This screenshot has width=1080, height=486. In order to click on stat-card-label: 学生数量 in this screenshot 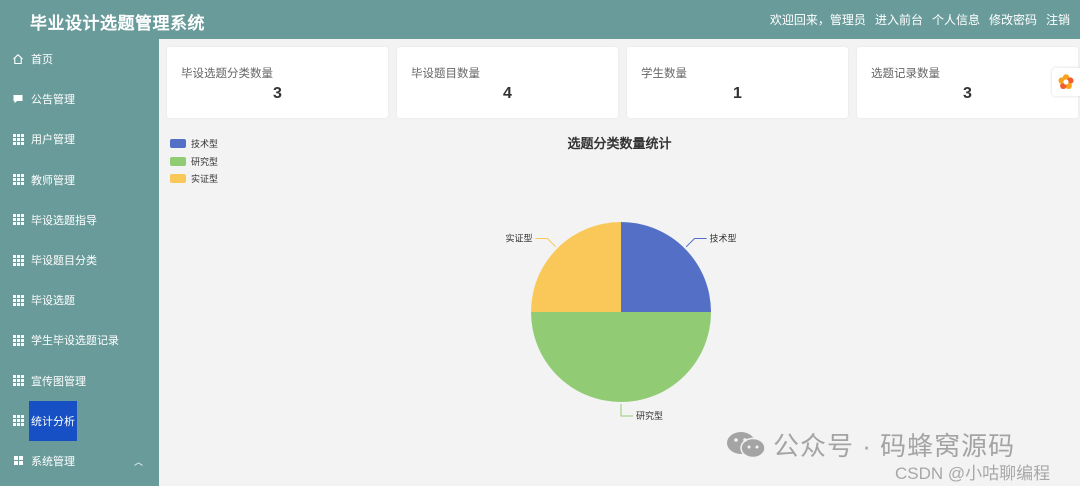, I will do `click(664, 74)`.